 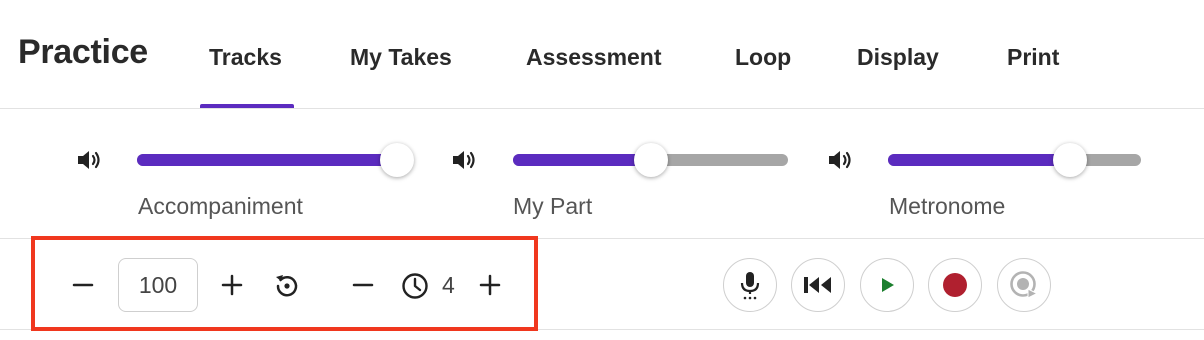 I want to click on my-part-volume-slider, so click(x=650, y=160).